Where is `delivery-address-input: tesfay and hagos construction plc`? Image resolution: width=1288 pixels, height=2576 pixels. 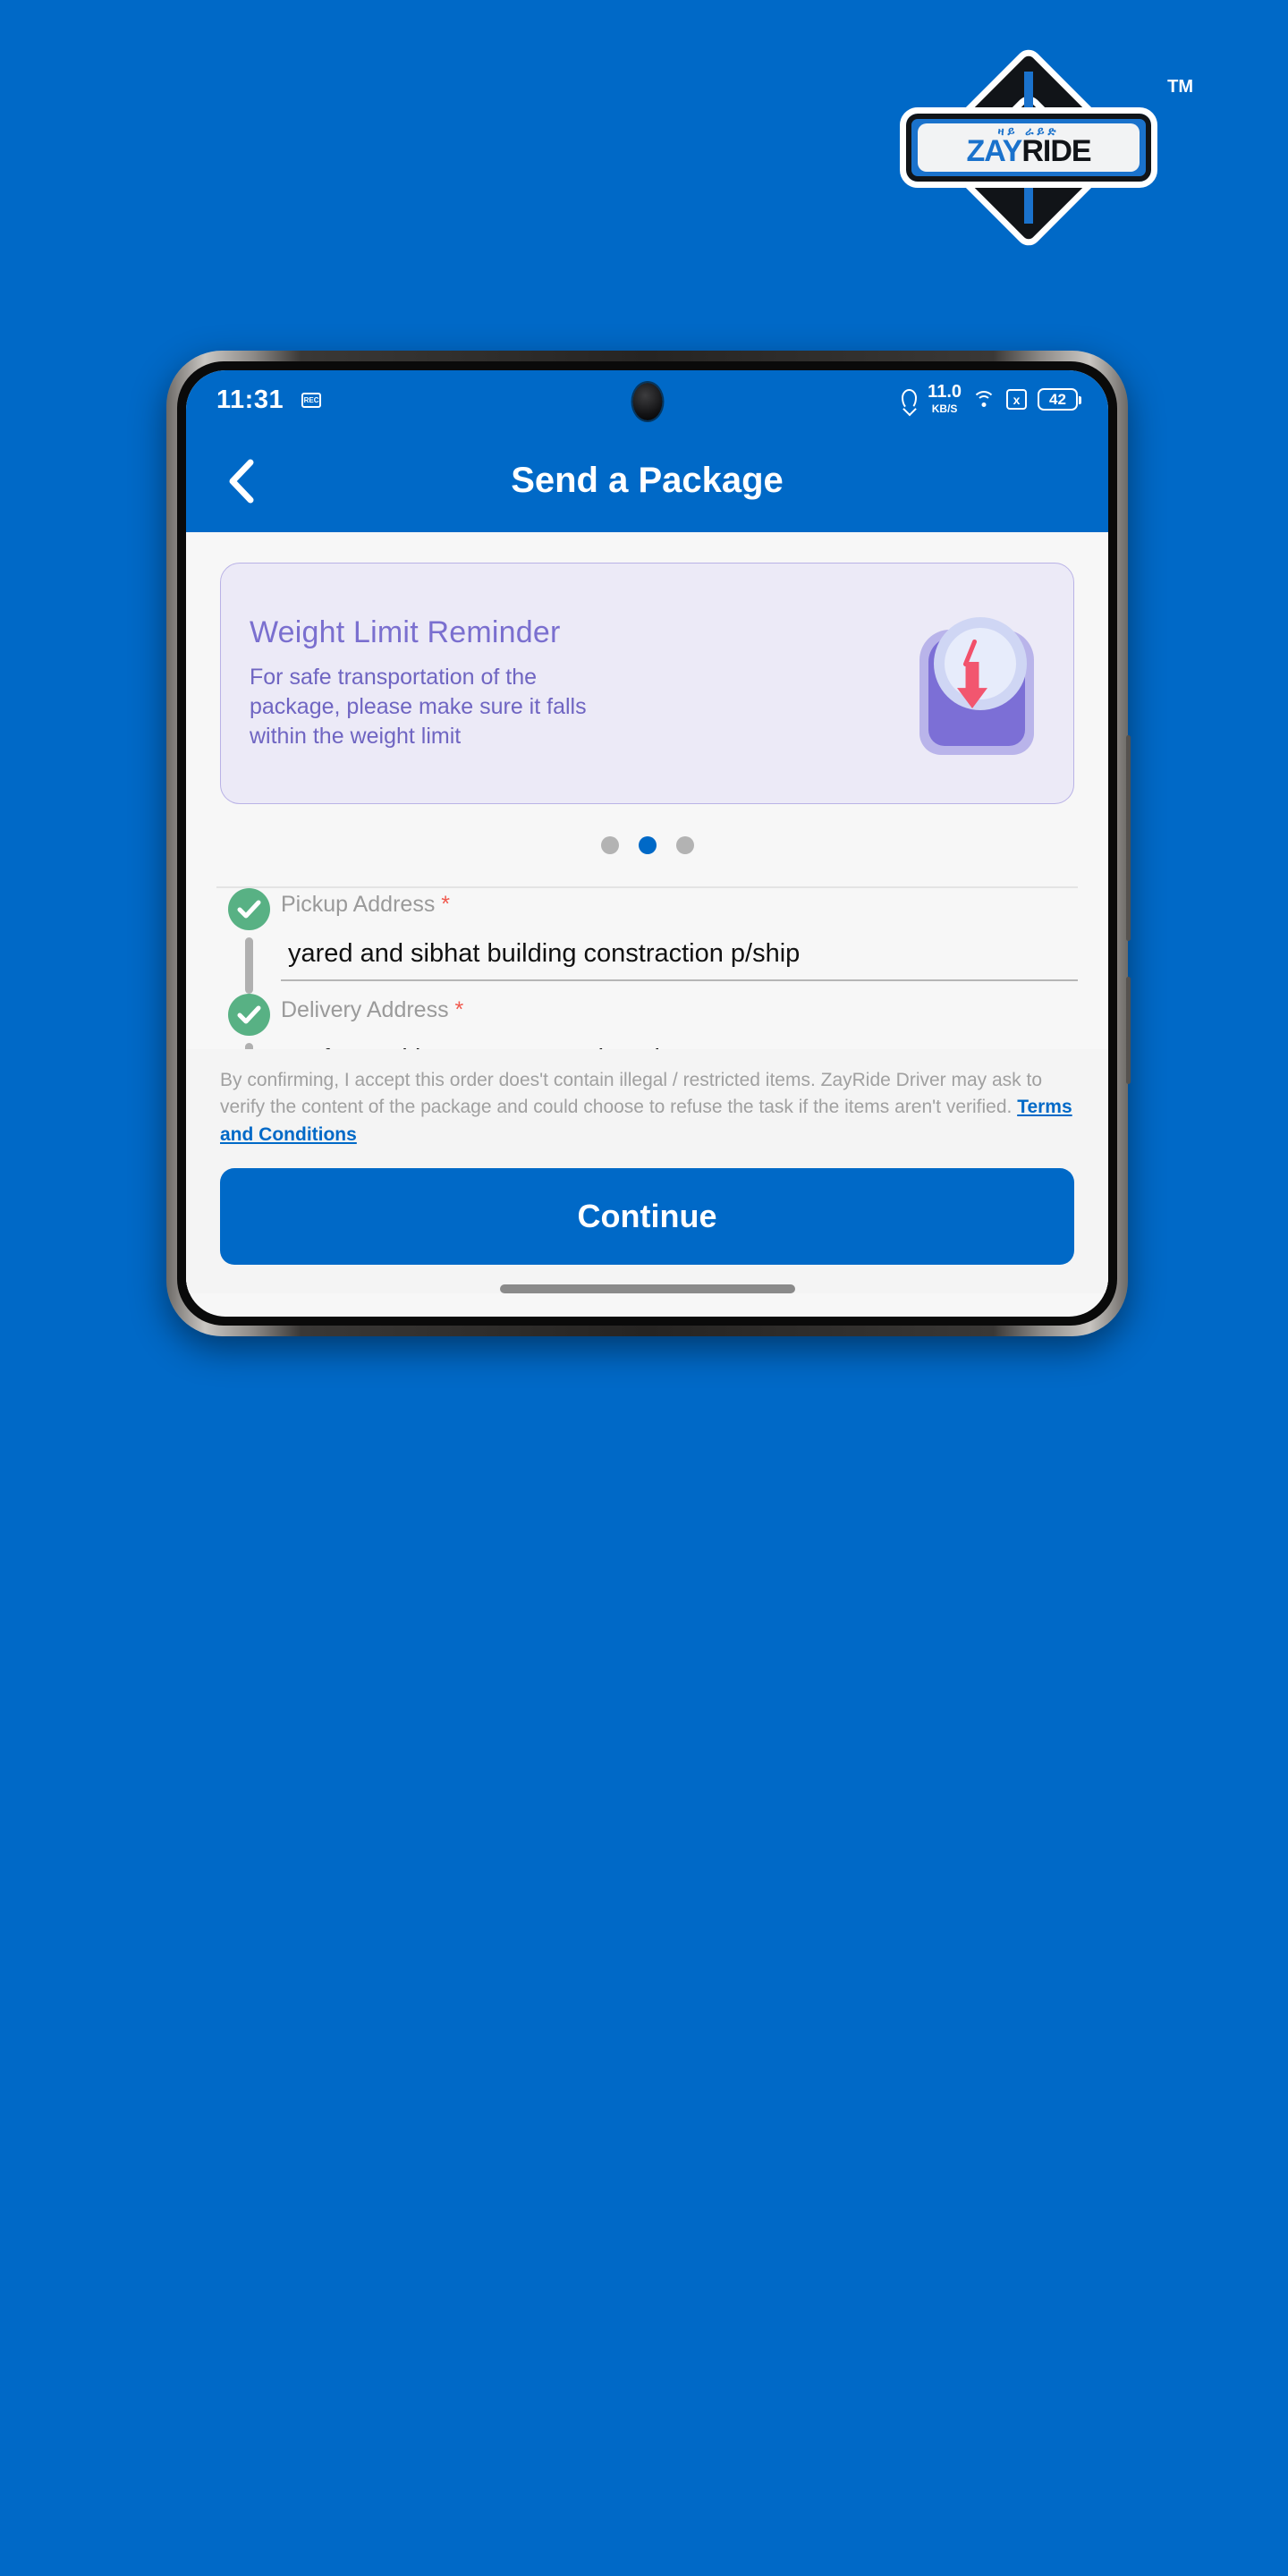 delivery-address-input: tesfay and hagos construction plc is located at coordinates (679, 1036).